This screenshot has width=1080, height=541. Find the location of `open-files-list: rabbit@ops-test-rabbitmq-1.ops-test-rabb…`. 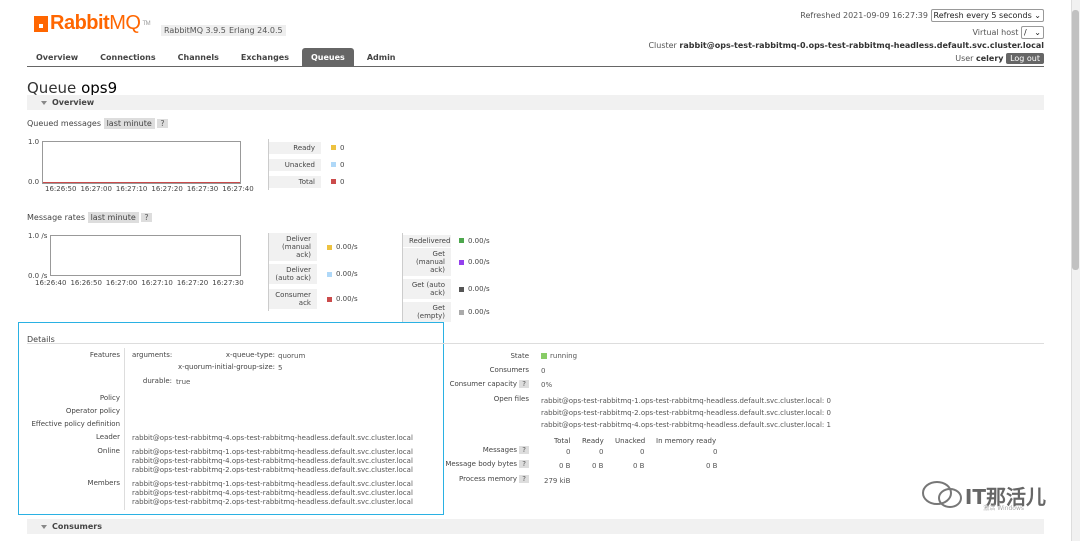

open-files-list: rabbit@ops-test-rabbitmq-1.ops-test-rabb… is located at coordinates (686, 413).